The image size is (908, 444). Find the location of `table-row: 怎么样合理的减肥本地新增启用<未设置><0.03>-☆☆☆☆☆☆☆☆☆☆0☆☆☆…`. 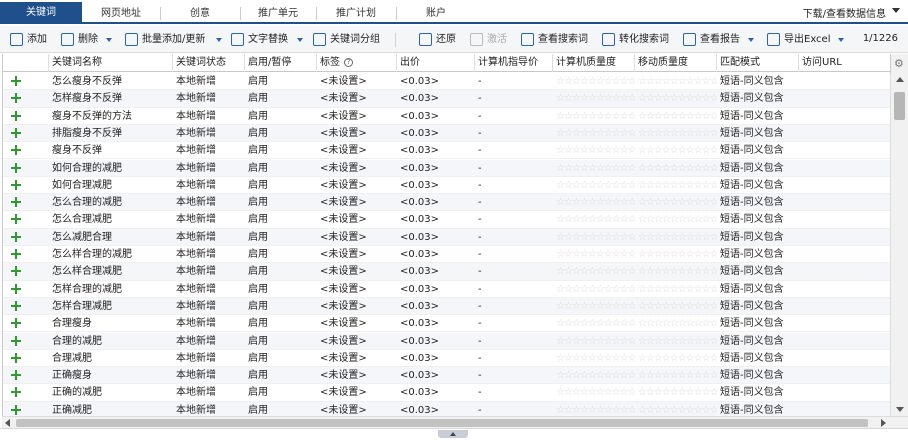

table-row: 怎么样合理的减肥本地新增启用<未设置><0.03>-☆☆☆☆☆☆☆☆☆☆0☆☆☆… is located at coordinates (446, 255).